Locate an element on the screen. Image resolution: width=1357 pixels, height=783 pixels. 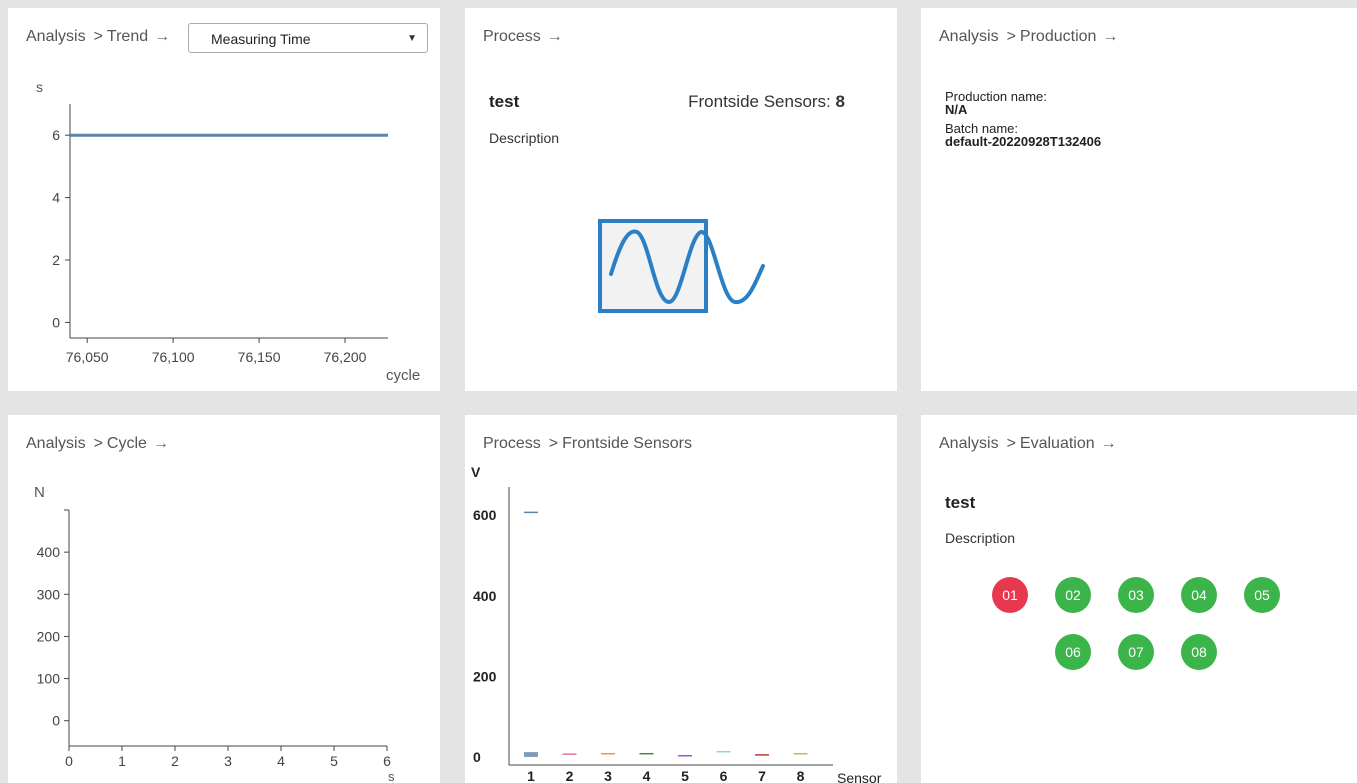
result-dot-08: 08 is located at coordinates (1199, 652).